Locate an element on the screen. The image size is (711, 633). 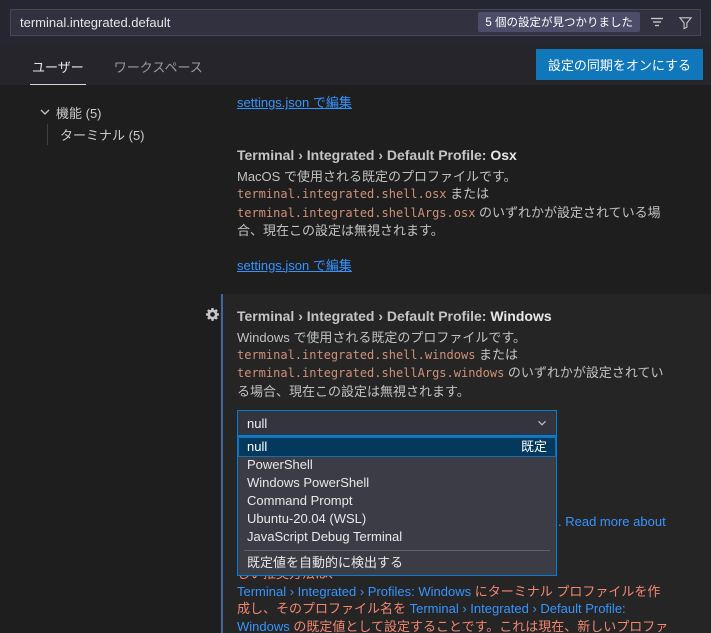
dropdown-separator is located at coordinates (397, 551).